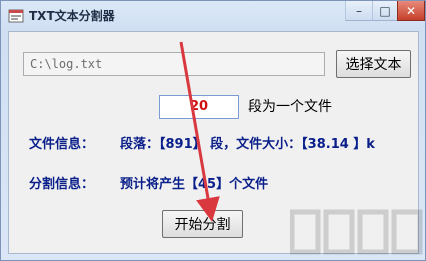 The width and height of the screenshot is (426, 261). I want to click on select-text-button-label: 选择文本, so click(373, 65).